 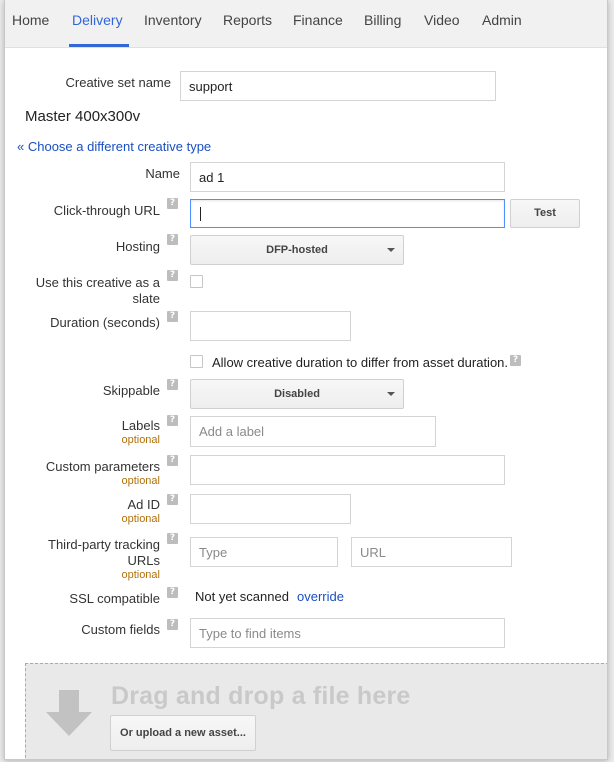 I want to click on slate-label: Use this creative as a slate, so click(x=85, y=291).